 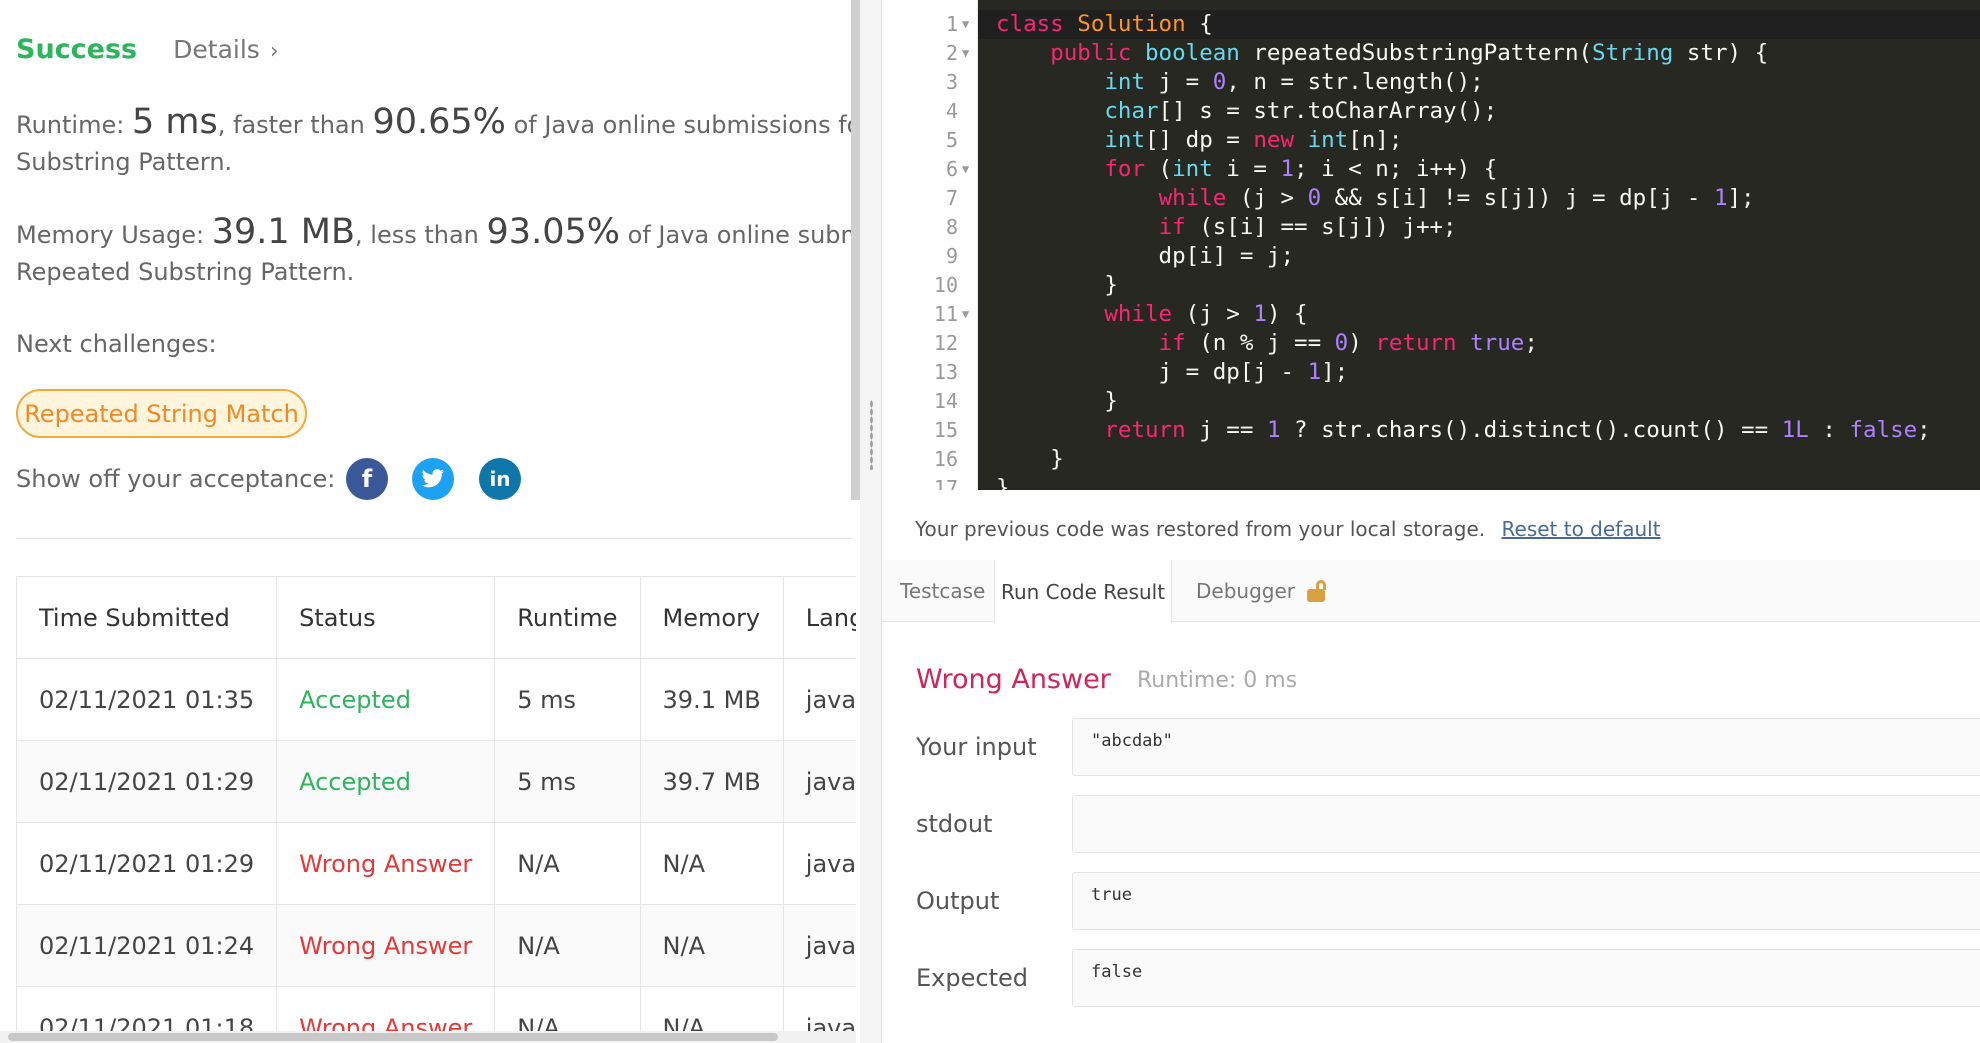 What do you see at coordinates (176, 479) in the screenshot?
I see `share-label: Show off your acceptance:` at bounding box center [176, 479].